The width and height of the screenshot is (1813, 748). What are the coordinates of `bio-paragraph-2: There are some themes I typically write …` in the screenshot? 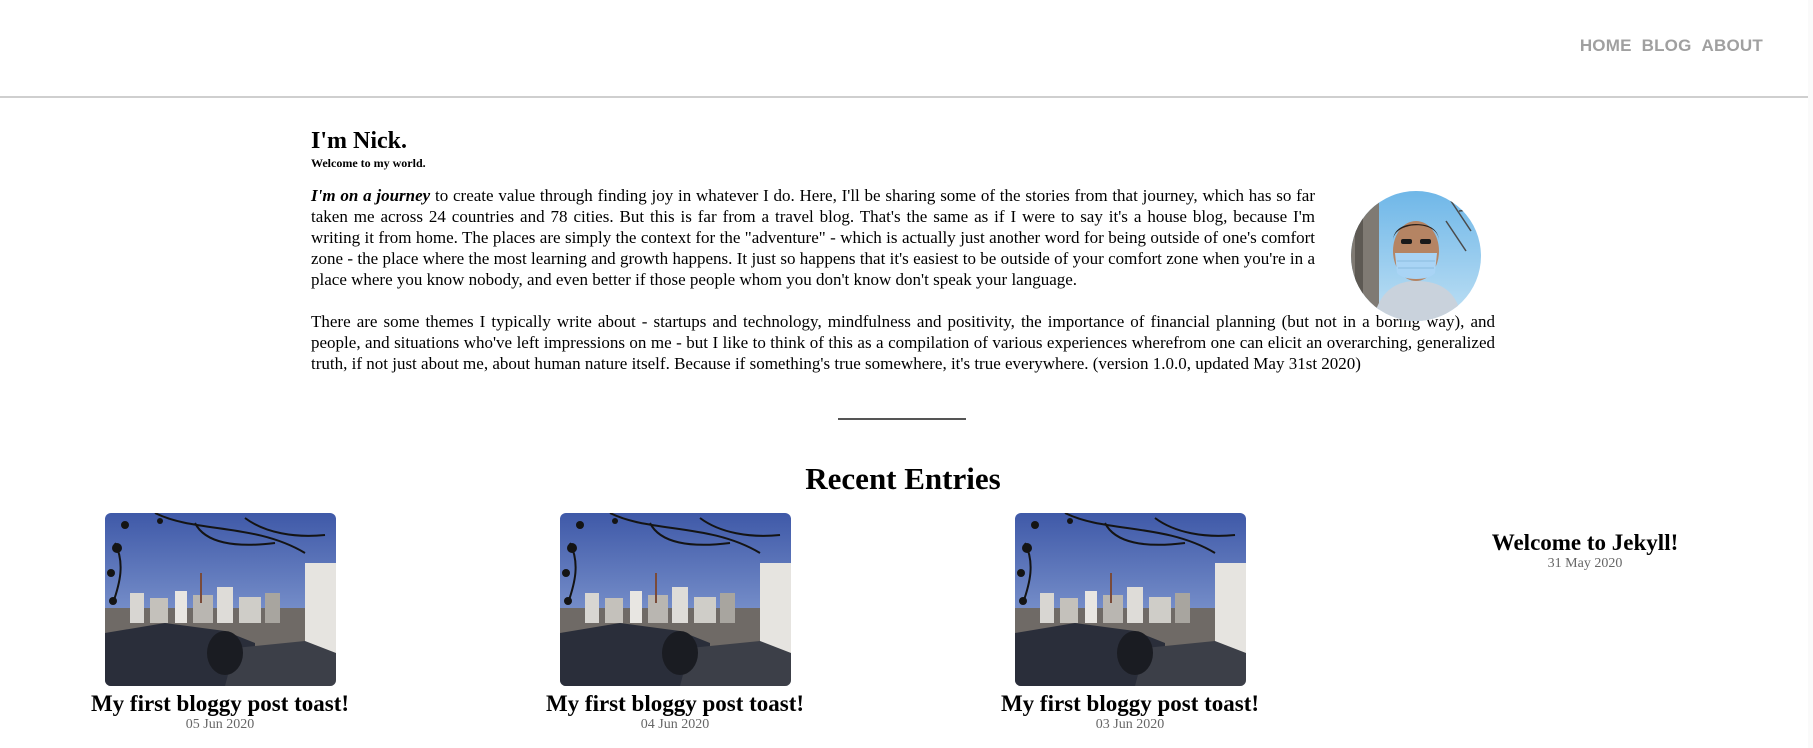 It's located at (903, 342).